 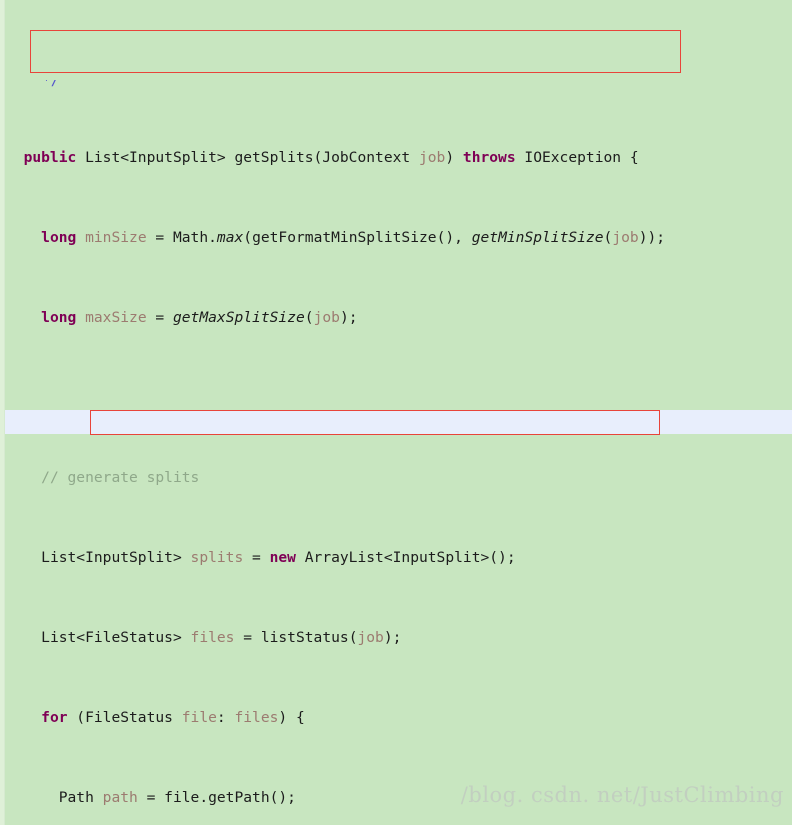 I want to click on token-keyword: throws, so click(x=489, y=157).